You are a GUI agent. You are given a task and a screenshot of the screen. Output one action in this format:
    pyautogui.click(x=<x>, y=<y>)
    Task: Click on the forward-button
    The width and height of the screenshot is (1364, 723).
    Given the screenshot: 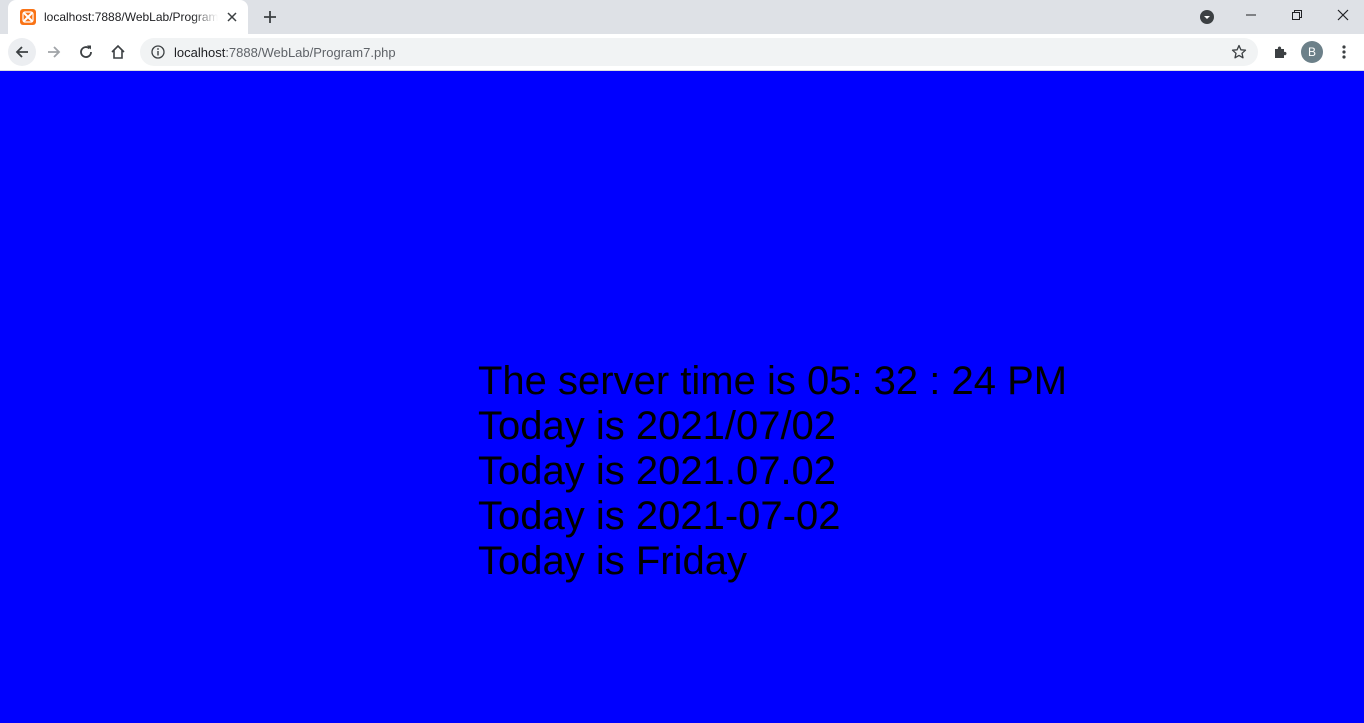 What is the action you would take?
    pyautogui.click(x=54, y=52)
    